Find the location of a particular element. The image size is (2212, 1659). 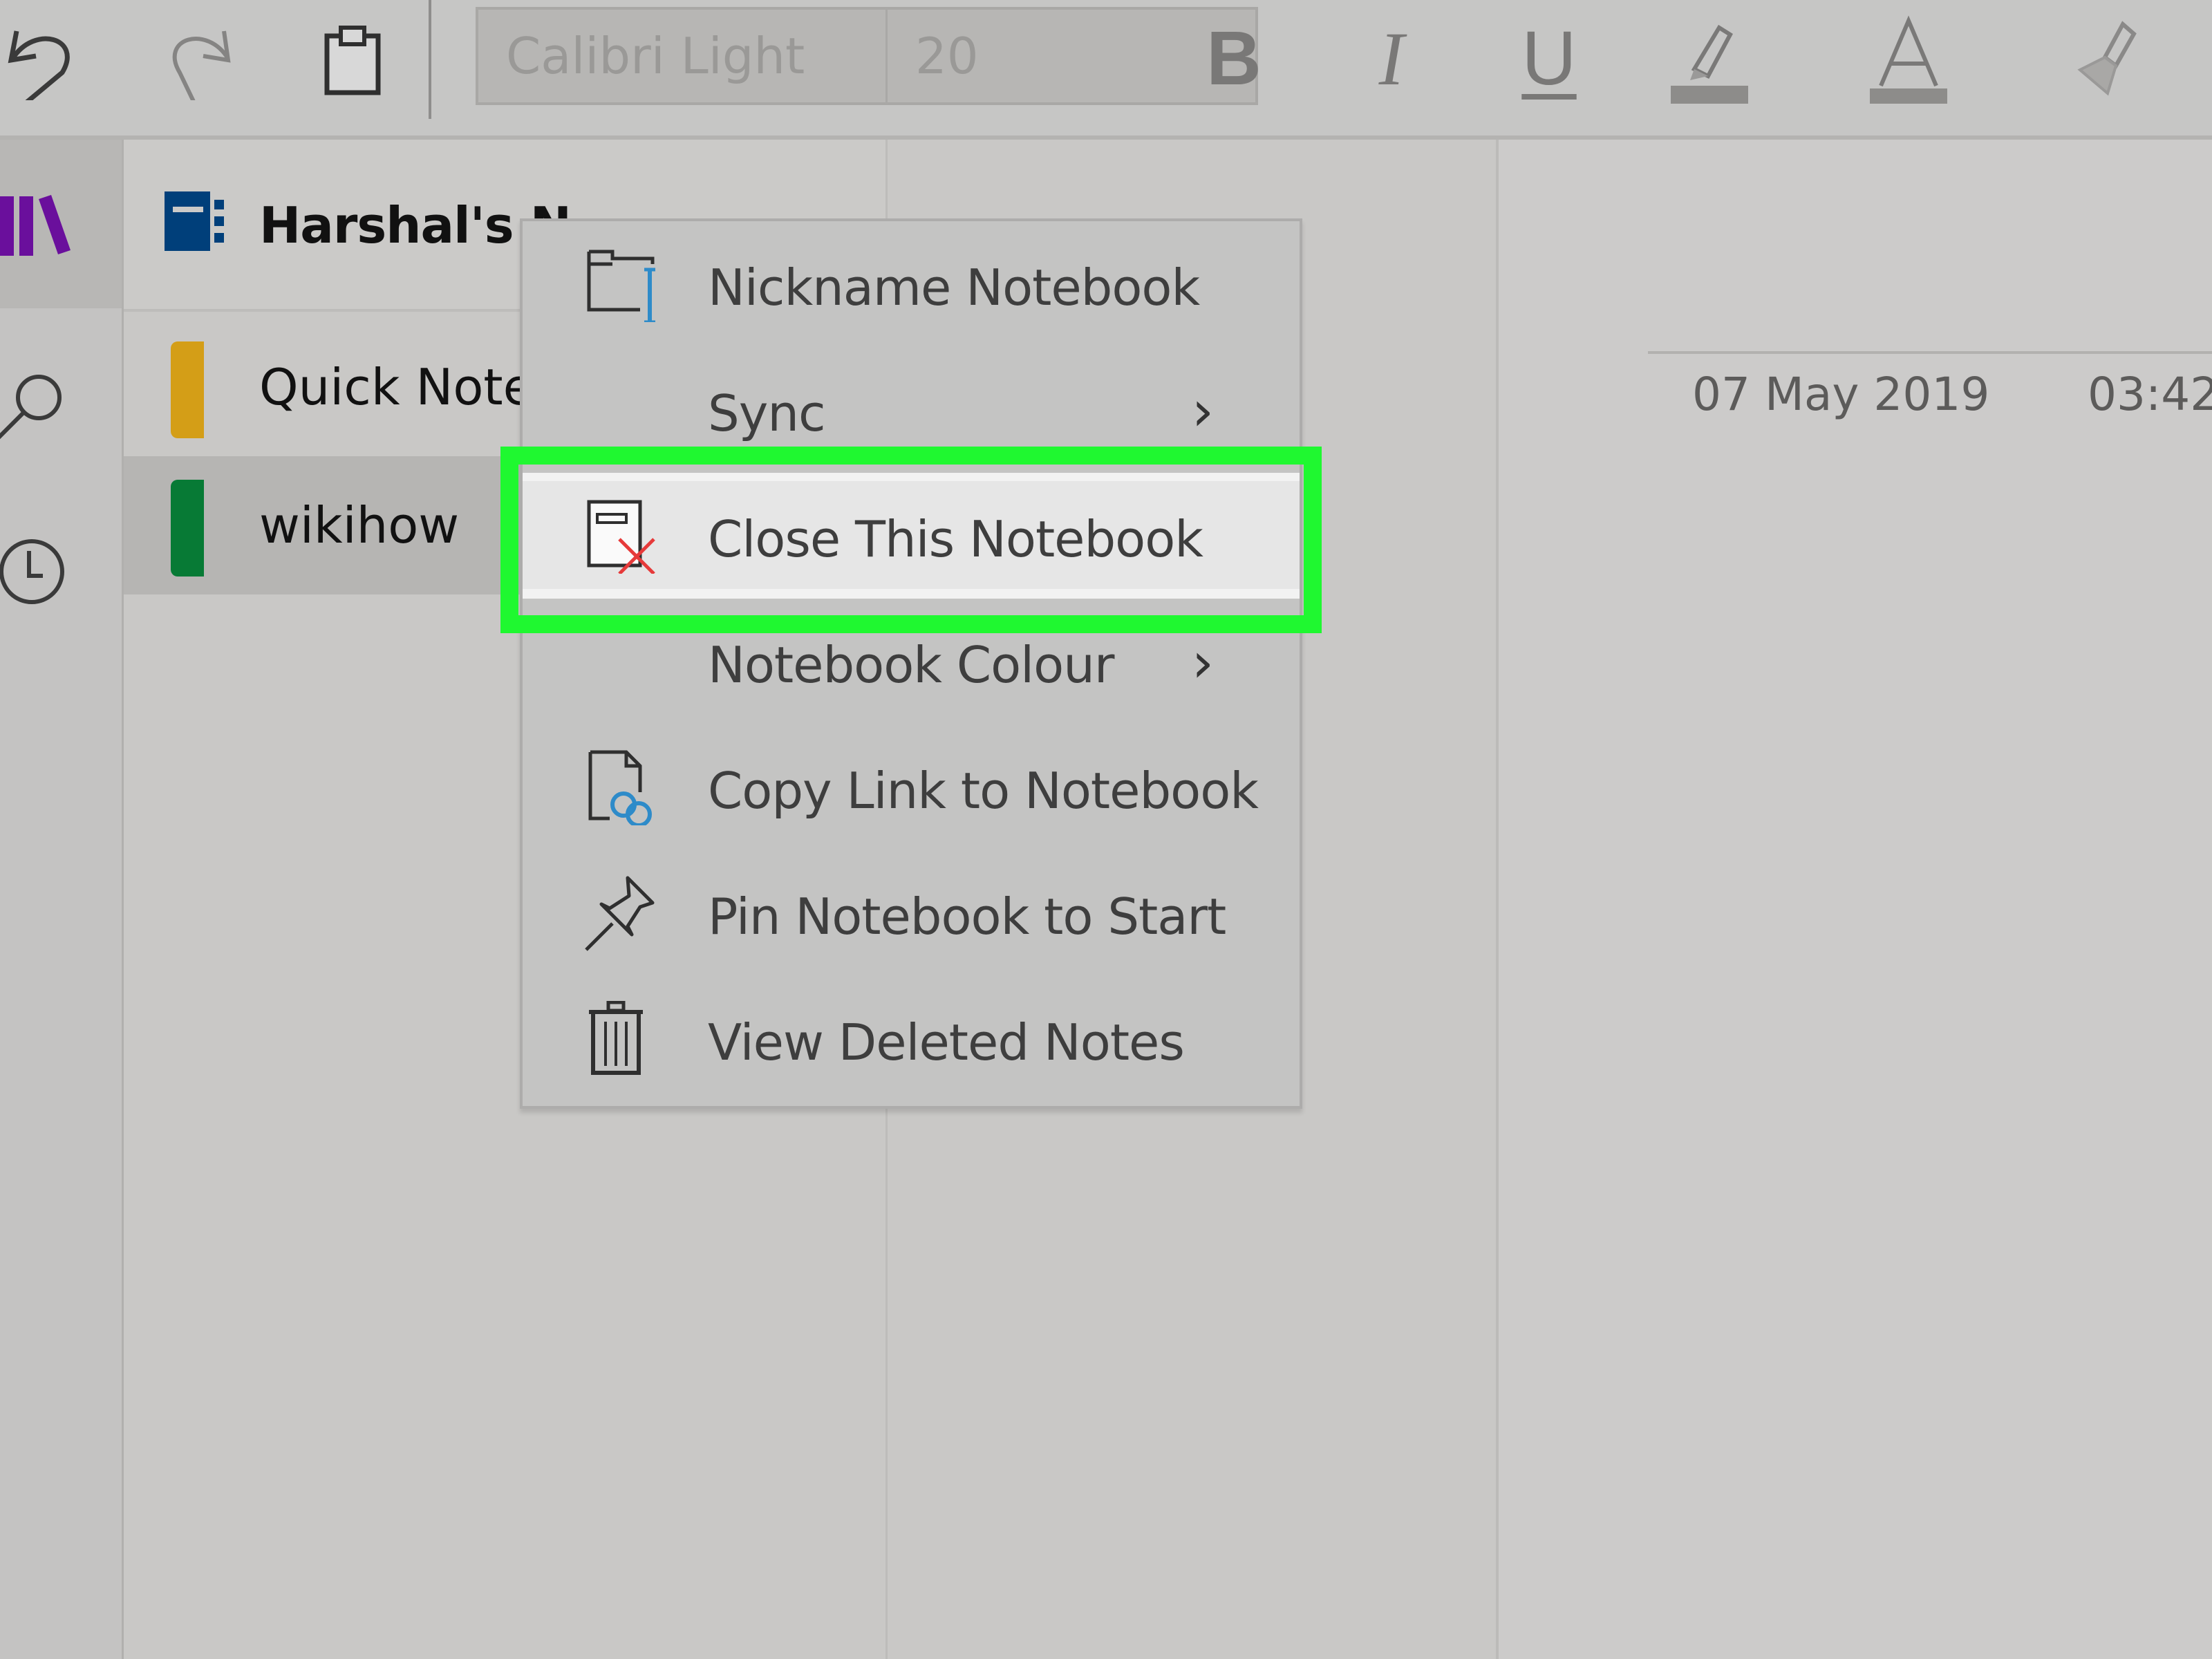

underline-icon: U is located at coordinates (1549, 59).